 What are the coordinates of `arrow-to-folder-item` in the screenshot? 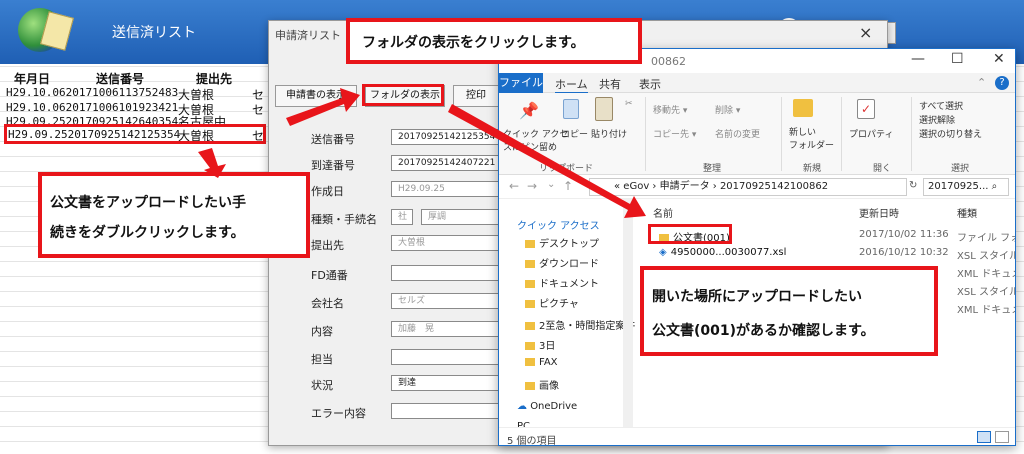 It's located at (547, 161).